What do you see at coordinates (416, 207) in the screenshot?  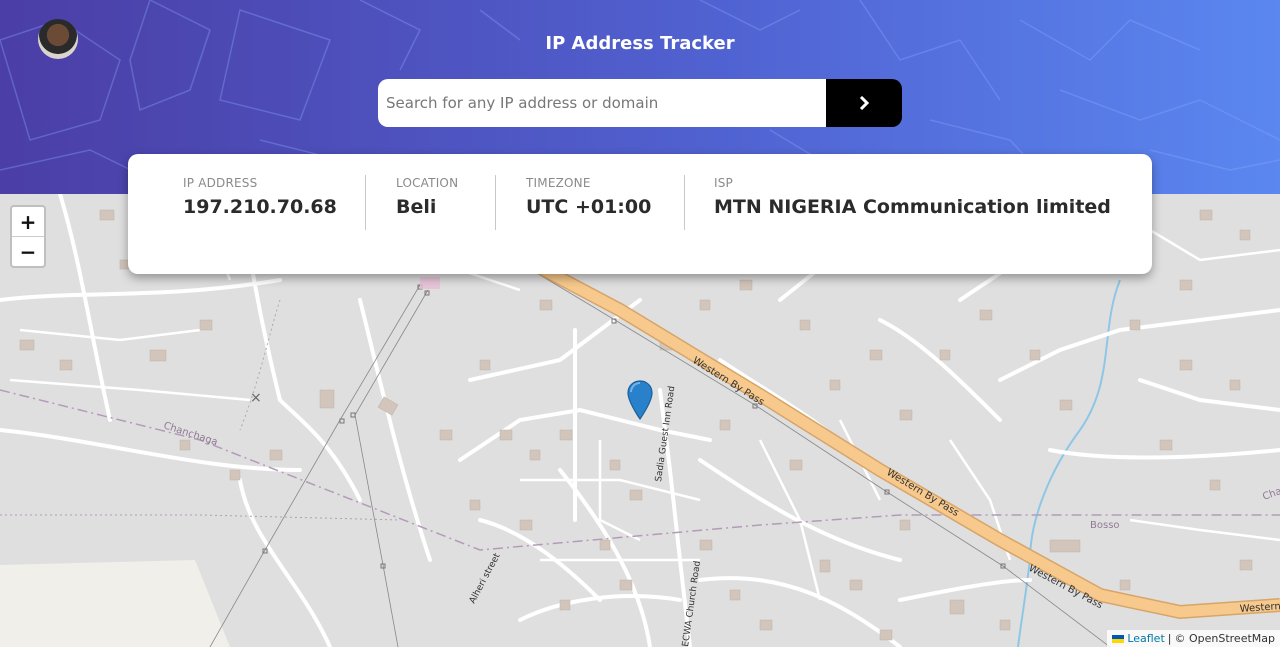 I see `location-value: Beli` at bounding box center [416, 207].